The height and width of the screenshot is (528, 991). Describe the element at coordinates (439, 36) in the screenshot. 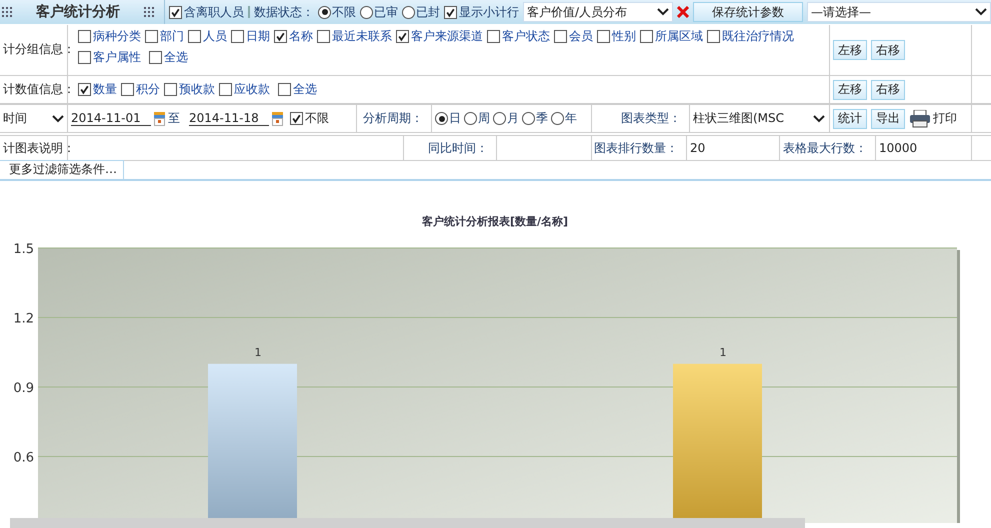

I see `option-checkbox: 客户来源渠道` at that location.